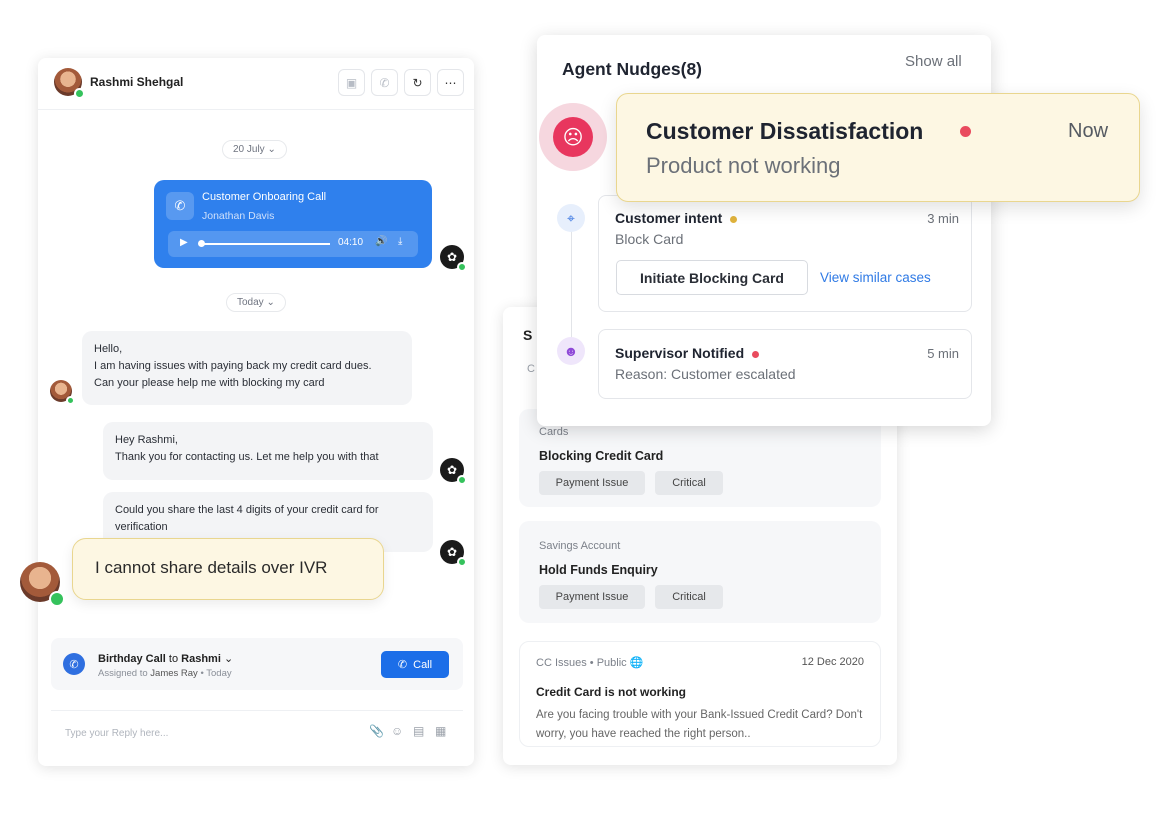 The image size is (1156, 827). What do you see at coordinates (214, 673) in the screenshot?
I see `assigned-date: • Today` at bounding box center [214, 673].